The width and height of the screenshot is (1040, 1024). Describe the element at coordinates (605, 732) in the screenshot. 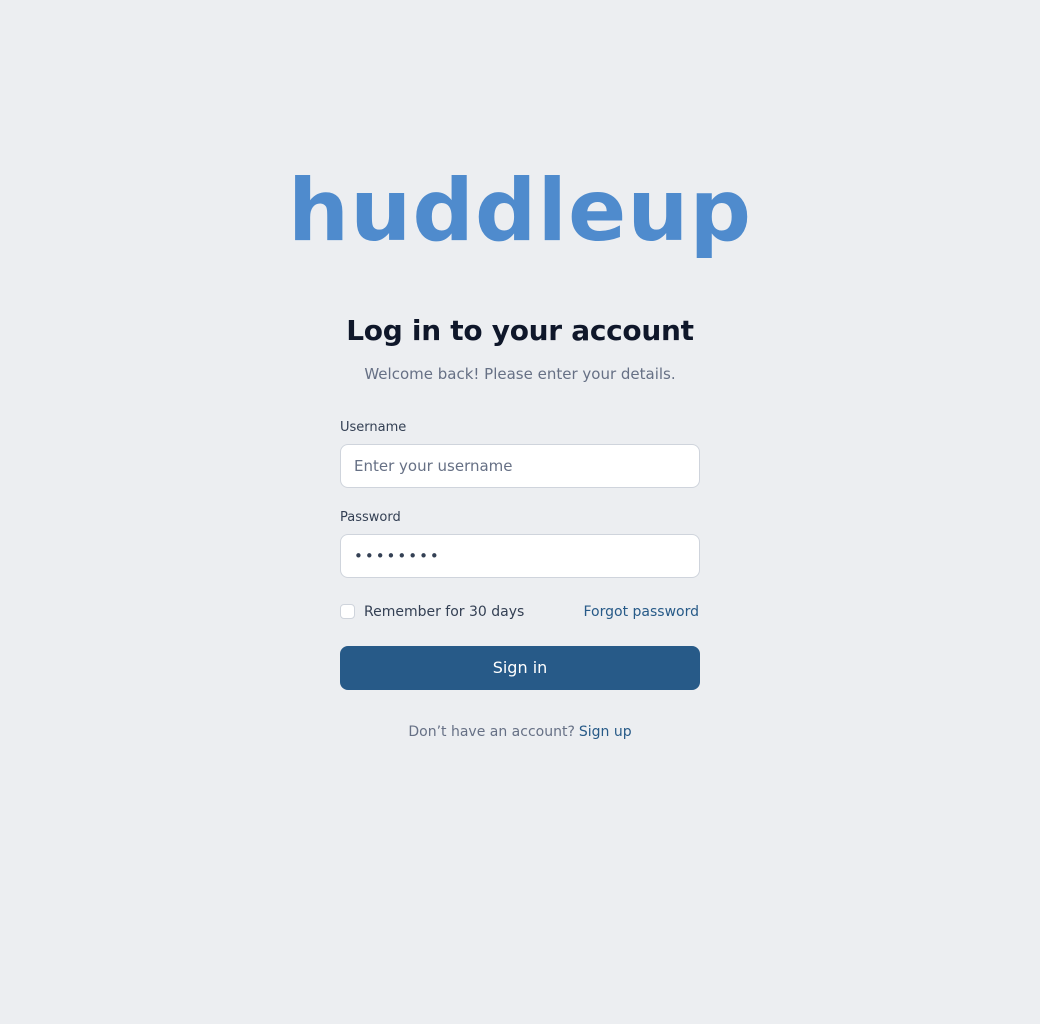

I see `sign-up-link: Sign up` at that location.